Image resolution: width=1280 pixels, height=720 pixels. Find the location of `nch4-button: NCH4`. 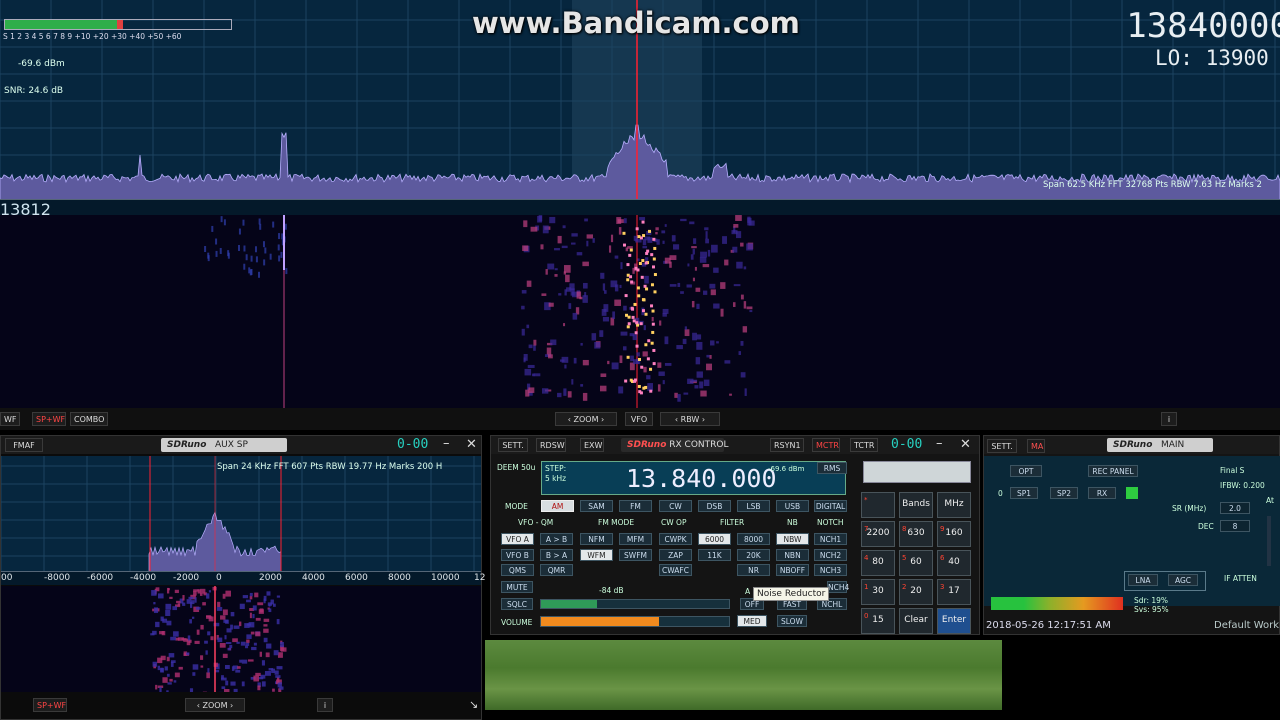

nch4-button: NCH4 is located at coordinates (838, 587).